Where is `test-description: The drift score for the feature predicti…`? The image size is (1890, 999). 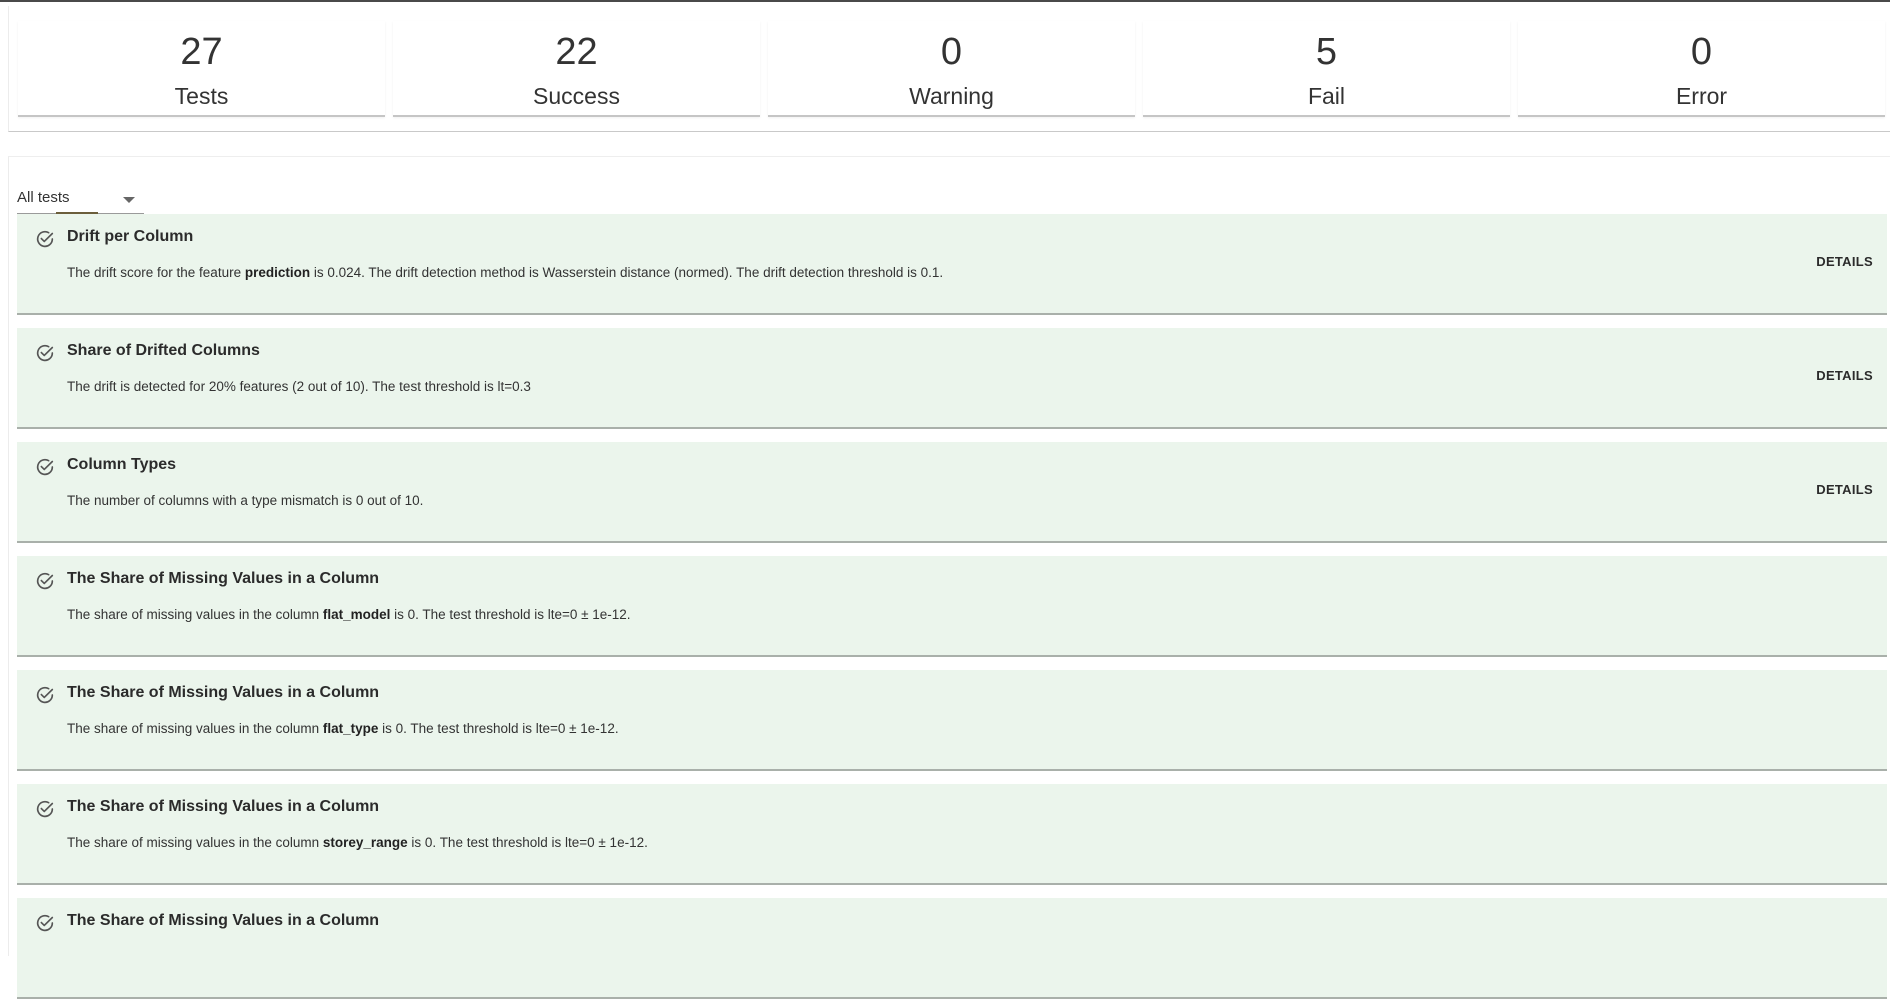
test-description: The drift score for the feature predicti… is located at coordinates (505, 272).